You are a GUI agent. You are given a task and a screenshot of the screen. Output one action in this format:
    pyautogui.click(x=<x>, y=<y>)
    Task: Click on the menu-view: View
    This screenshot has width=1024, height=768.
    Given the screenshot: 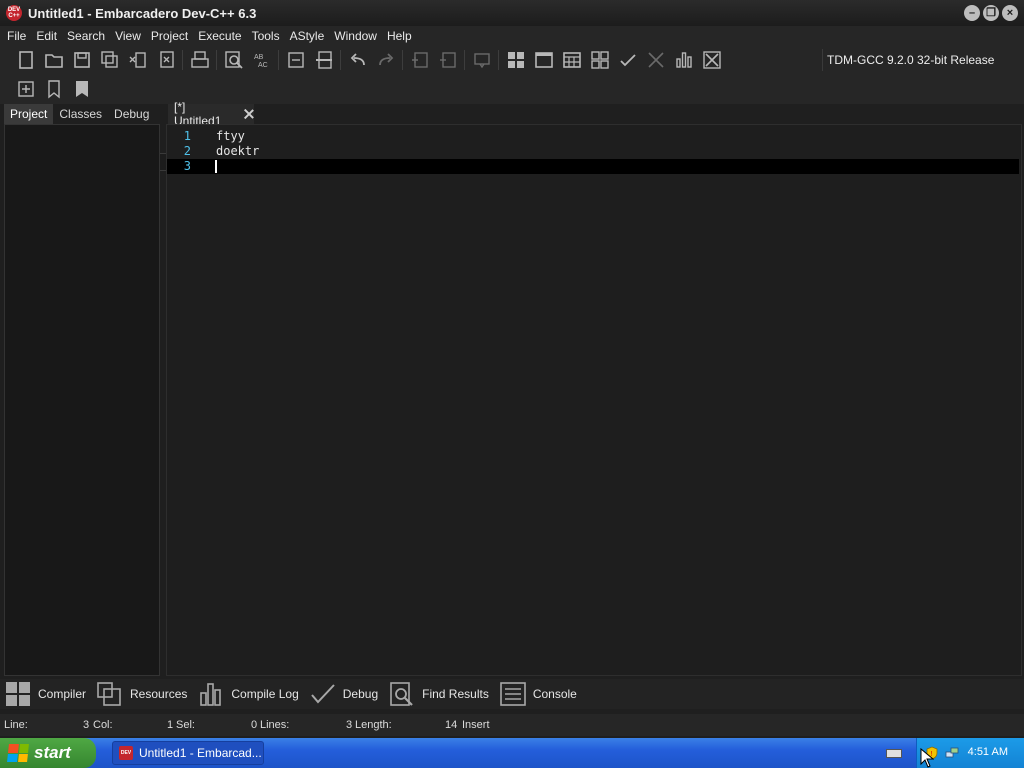 What is the action you would take?
    pyautogui.click(x=128, y=36)
    